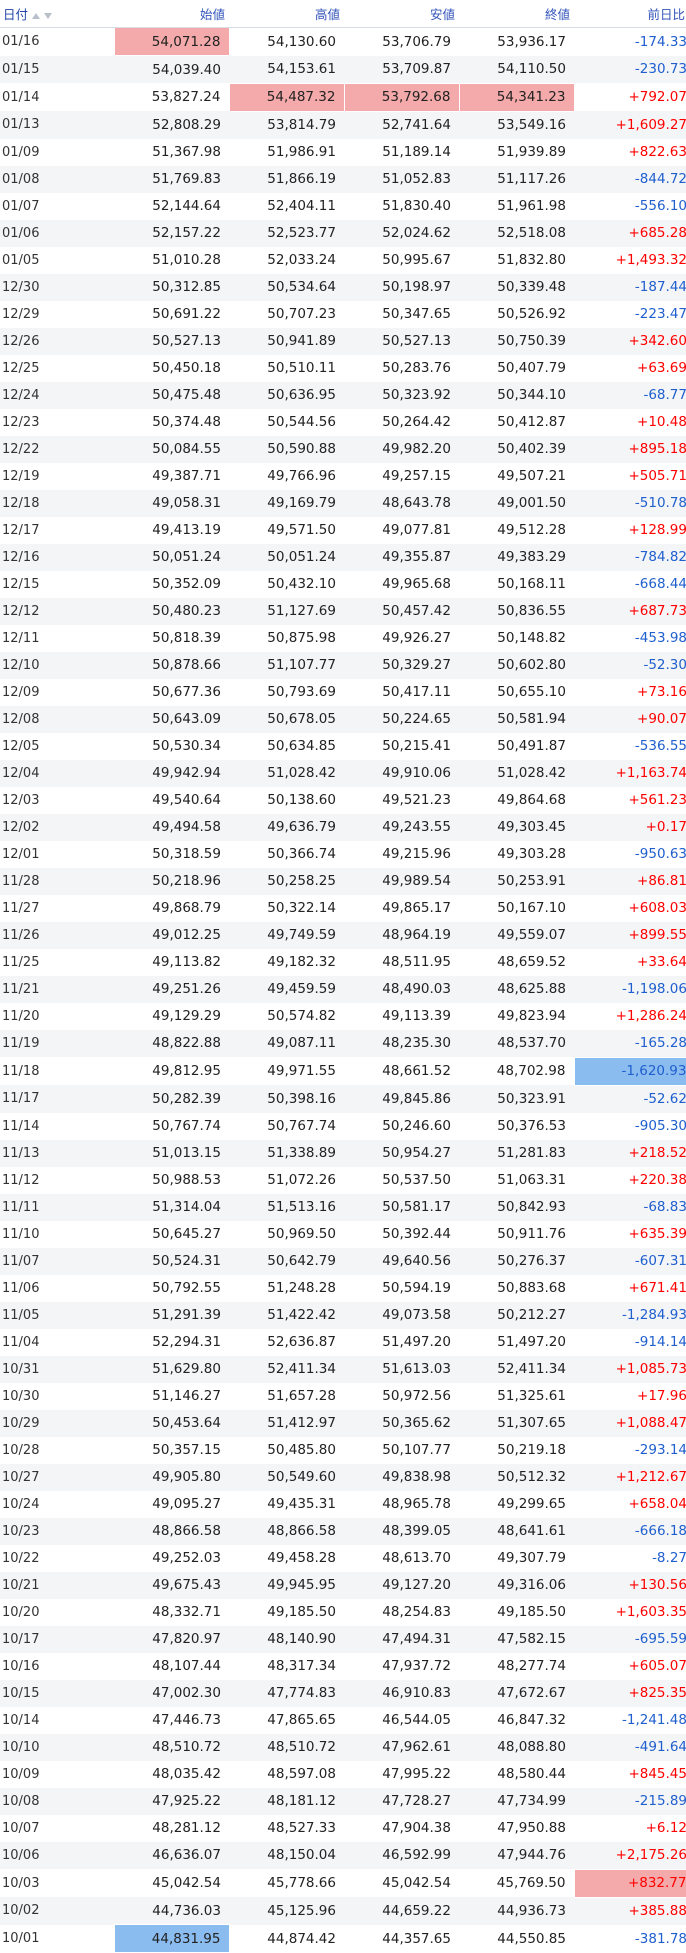 This screenshot has height=1953, width=686. I want to click on cell-high: 49,185.50, so click(301, 1612).